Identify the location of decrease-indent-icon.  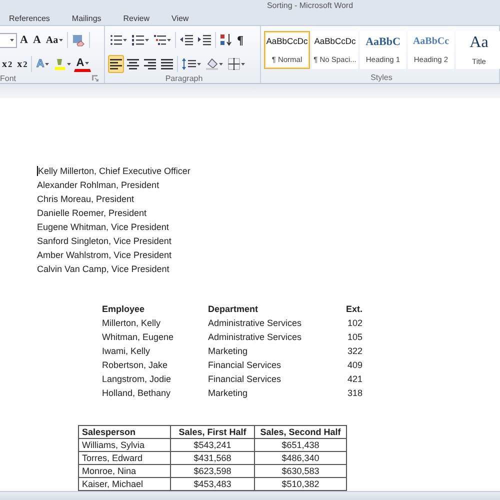
(186, 40).